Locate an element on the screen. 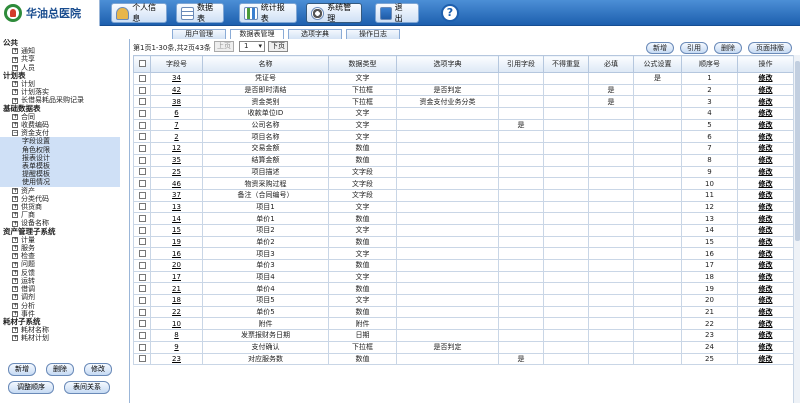 This screenshot has width=800, height=403. column-header: 数据类型 is located at coordinates (362, 64).